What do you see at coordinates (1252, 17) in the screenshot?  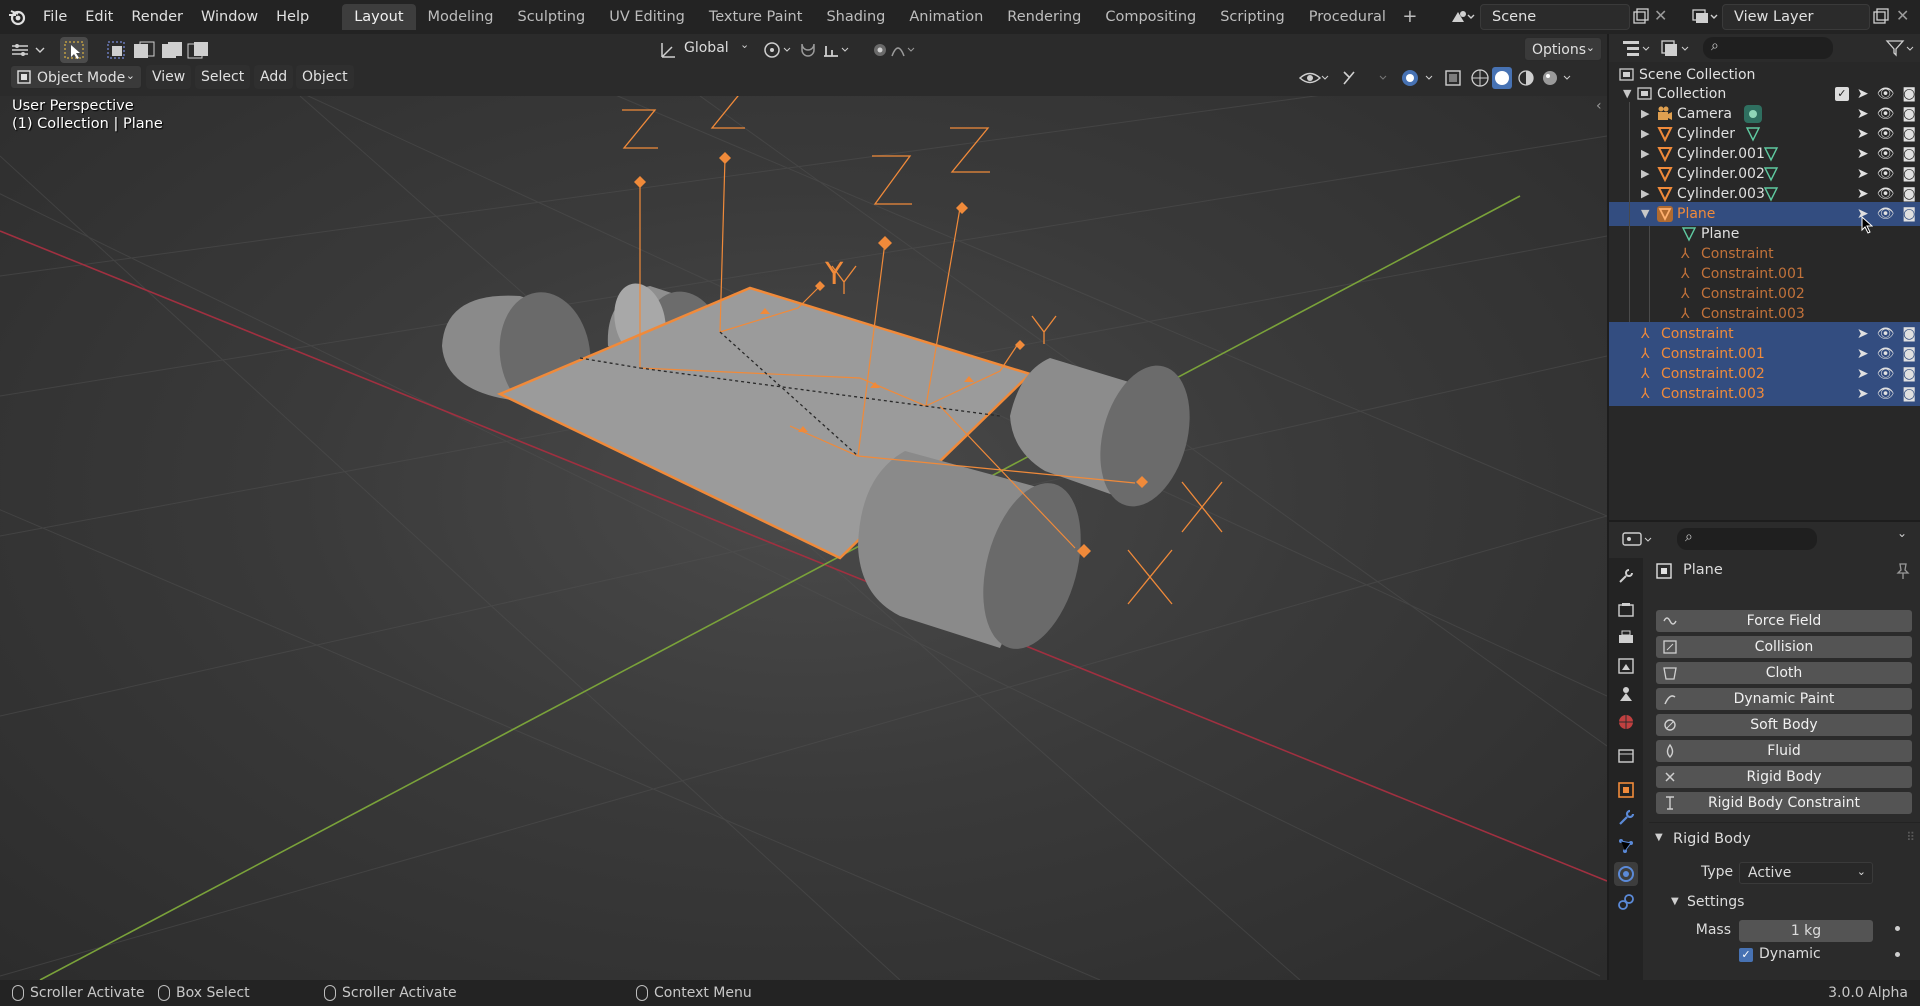 I see `tab-scripting: Scripting` at bounding box center [1252, 17].